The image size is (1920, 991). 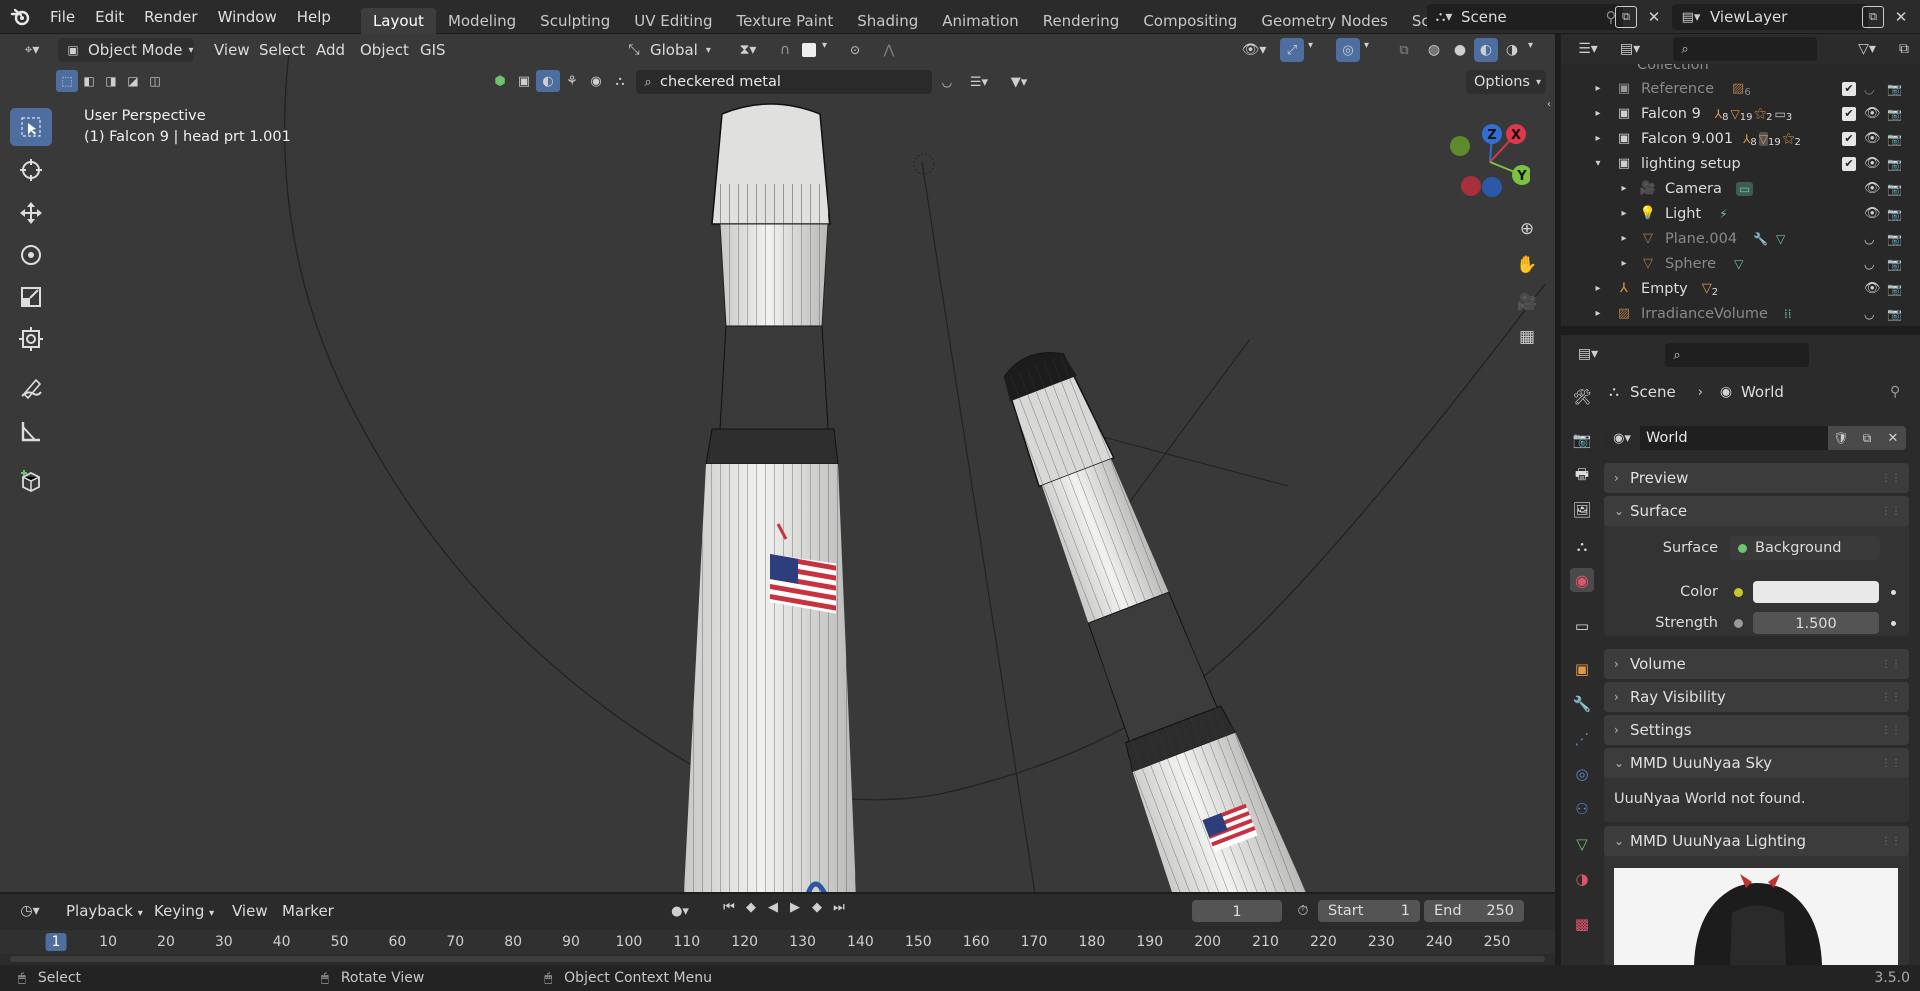 I want to click on outliner-search: ⌕, so click(x=1745, y=49).